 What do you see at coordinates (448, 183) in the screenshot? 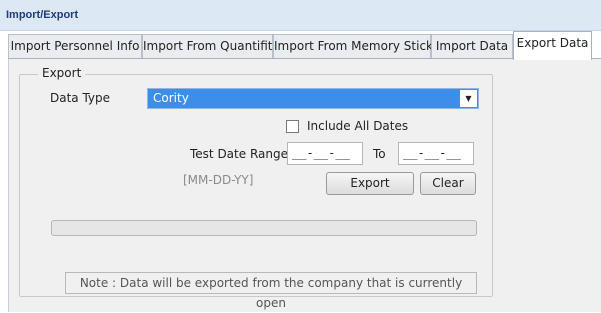
I see `clear-button: Clear` at bounding box center [448, 183].